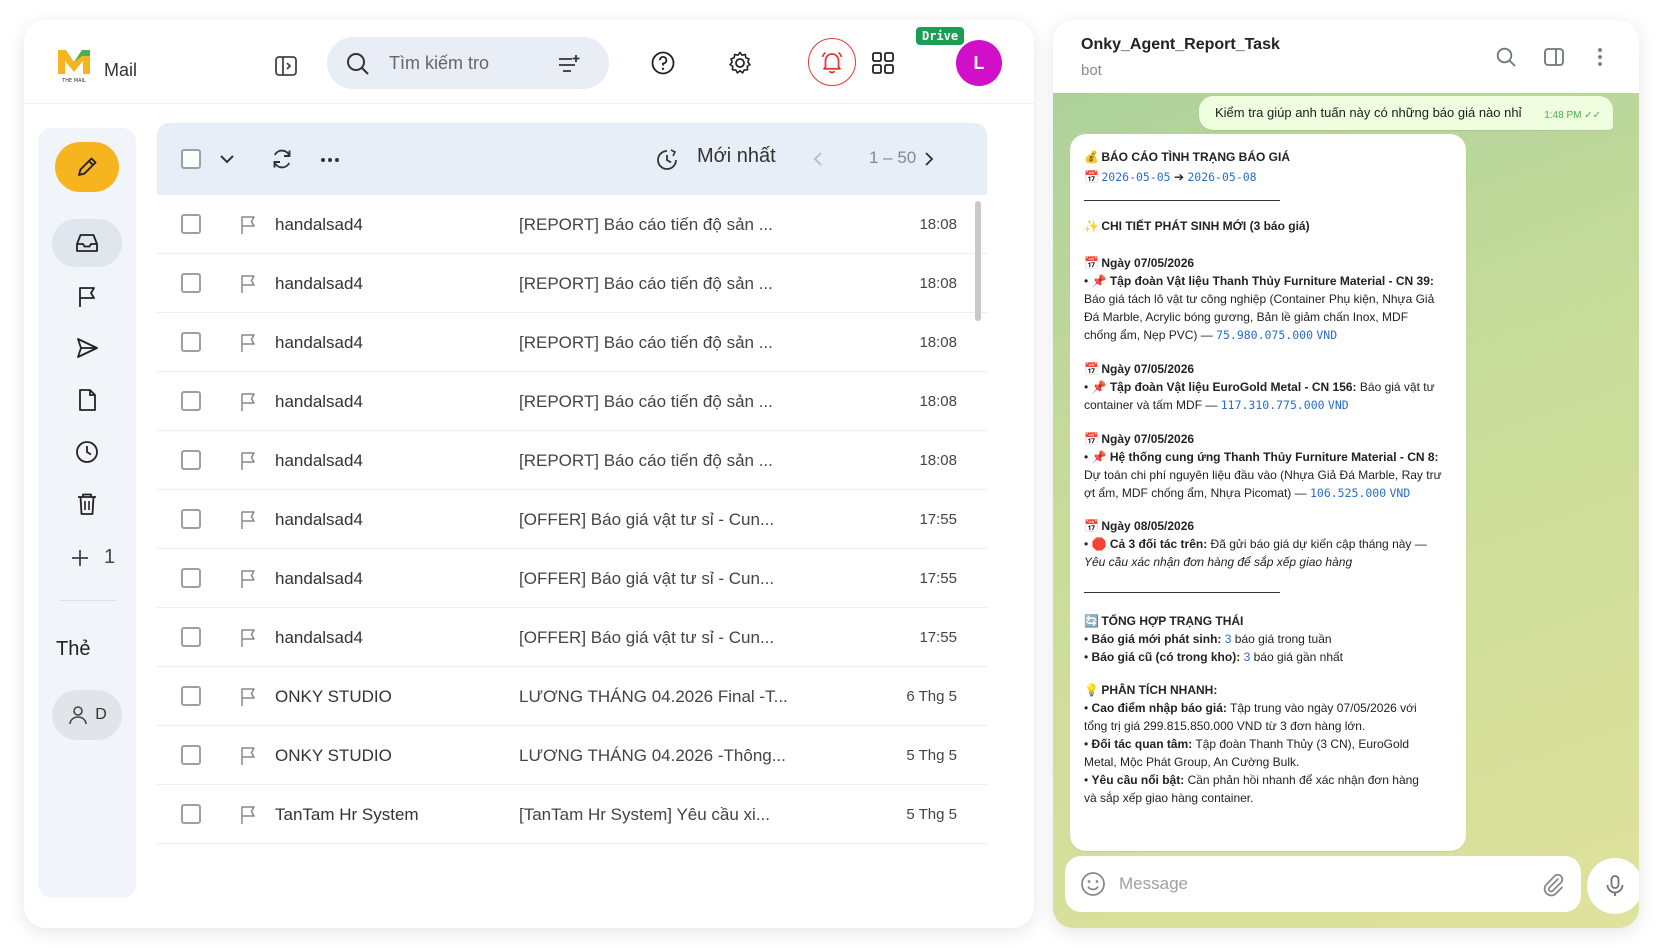 This screenshot has width=1659, height=948. Describe the element at coordinates (667, 160) in the screenshot. I see `sort-clock-icon` at that location.